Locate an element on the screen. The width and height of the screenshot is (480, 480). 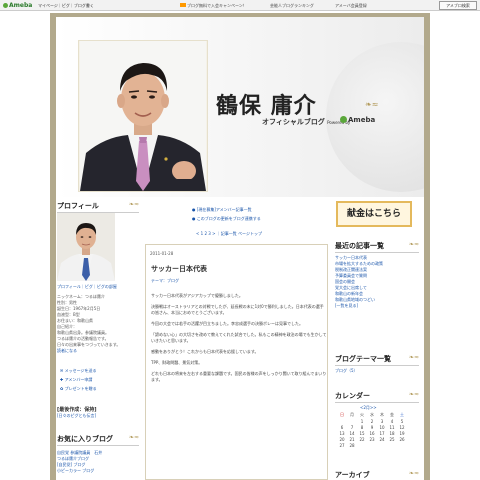
blog-search-button: アメブロ検索 is located at coordinates (458, 5).